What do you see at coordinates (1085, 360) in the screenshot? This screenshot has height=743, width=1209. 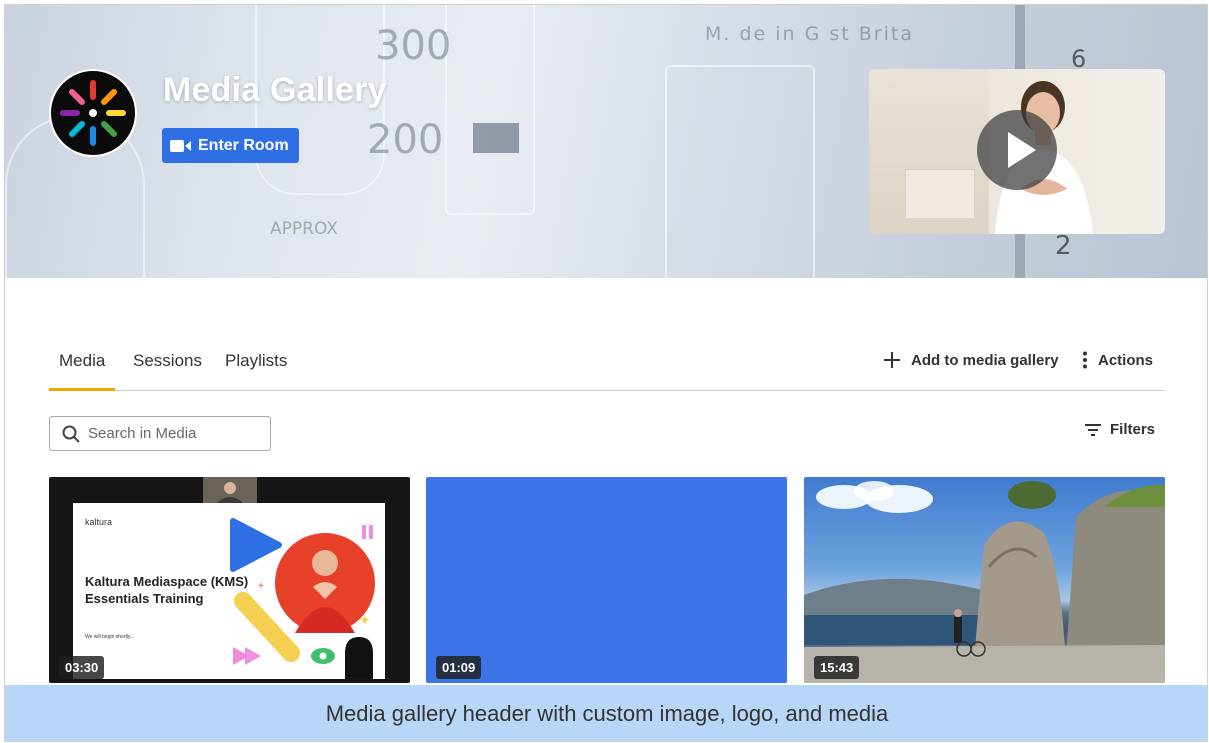 I see `more-vertical-icon` at bounding box center [1085, 360].